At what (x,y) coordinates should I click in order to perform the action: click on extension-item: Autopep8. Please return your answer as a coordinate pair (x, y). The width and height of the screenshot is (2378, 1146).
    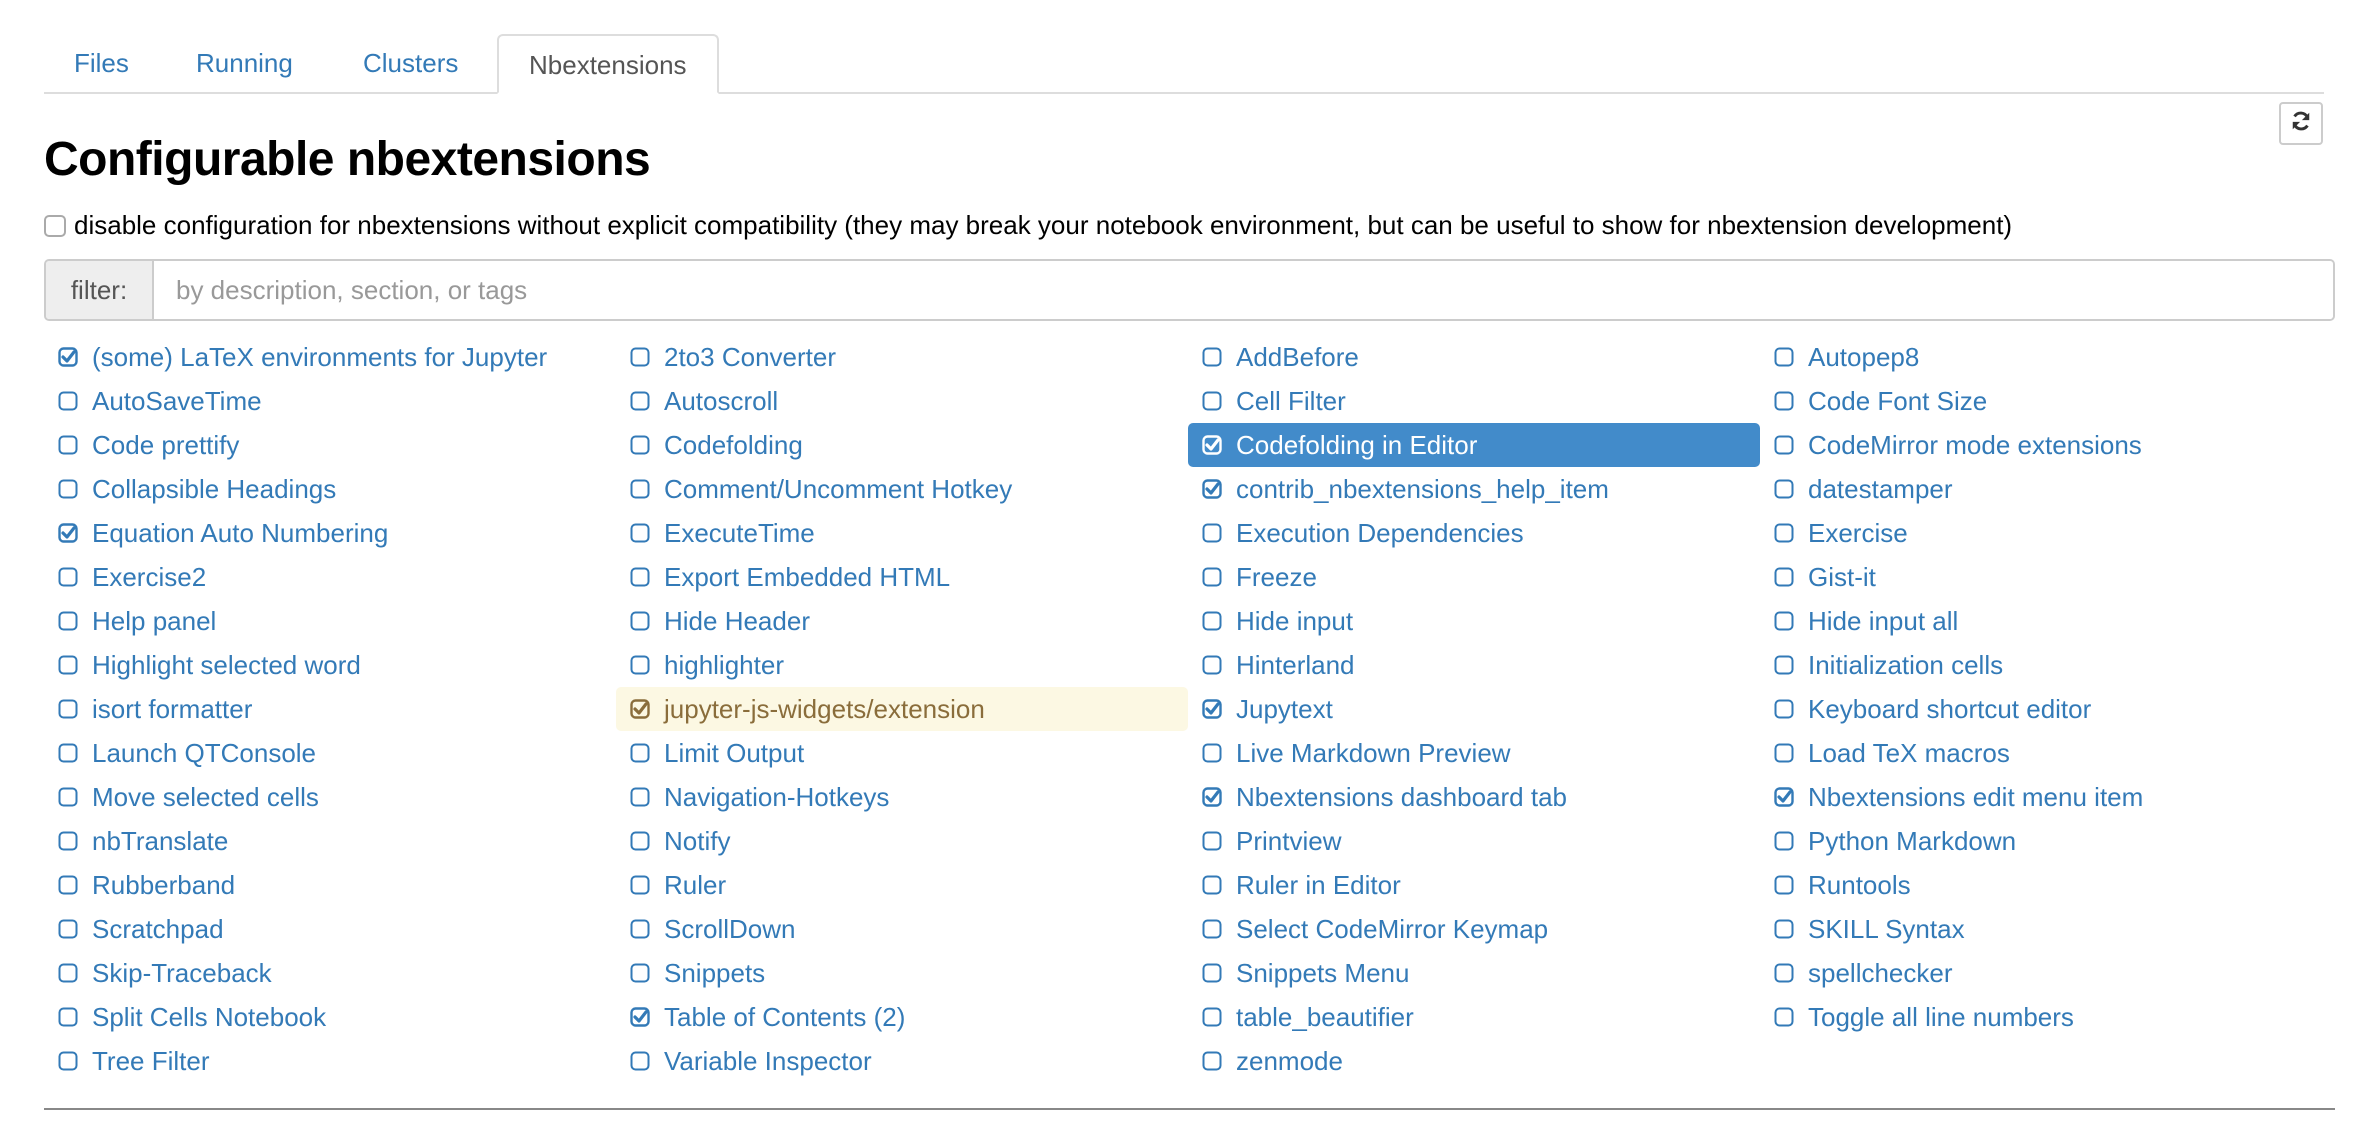
    Looking at the image, I should click on (2046, 357).